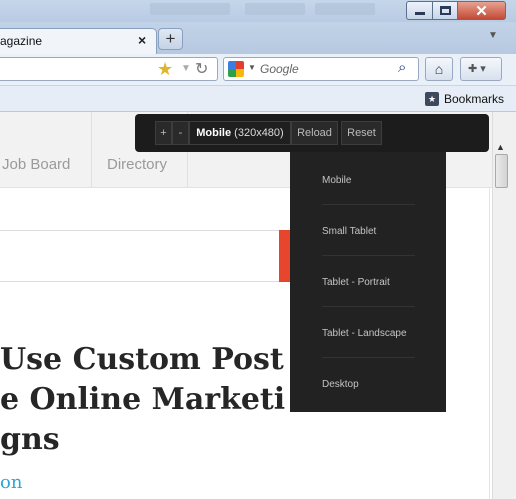 This screenshot has height=499, width=516. What do you see at coordinates (361, 133) in the screenshot?
I see `reset-button: Reset` at bounding box center [361, 133].